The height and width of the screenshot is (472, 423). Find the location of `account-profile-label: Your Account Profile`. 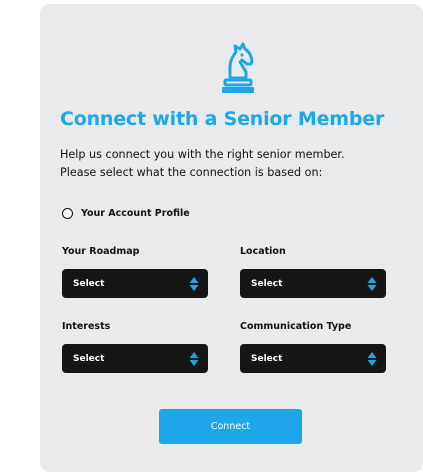

account-profile-label: Your Account Profile is located at coordinates (135, 213).